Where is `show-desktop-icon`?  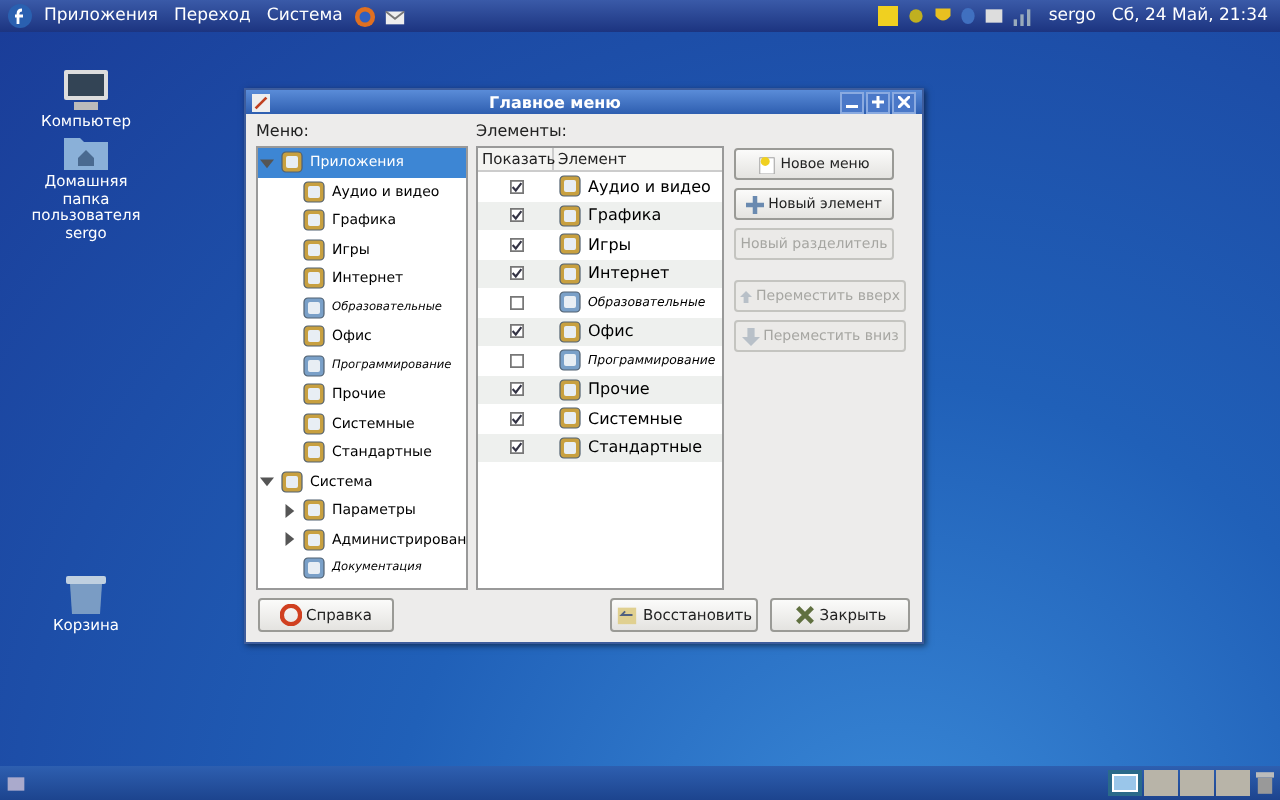 show-desktop-icon is located at coordinates (16, 783).